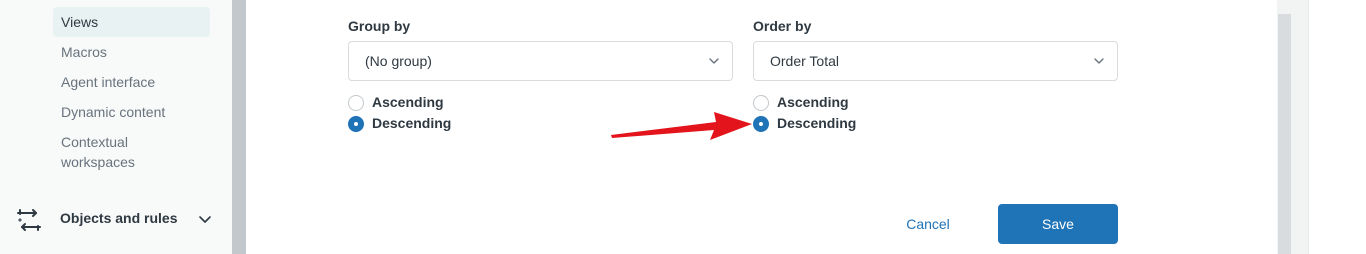  Describe the element at coordinates (1058, 224) in the screenshot. I see `save-button: Save` at that location.